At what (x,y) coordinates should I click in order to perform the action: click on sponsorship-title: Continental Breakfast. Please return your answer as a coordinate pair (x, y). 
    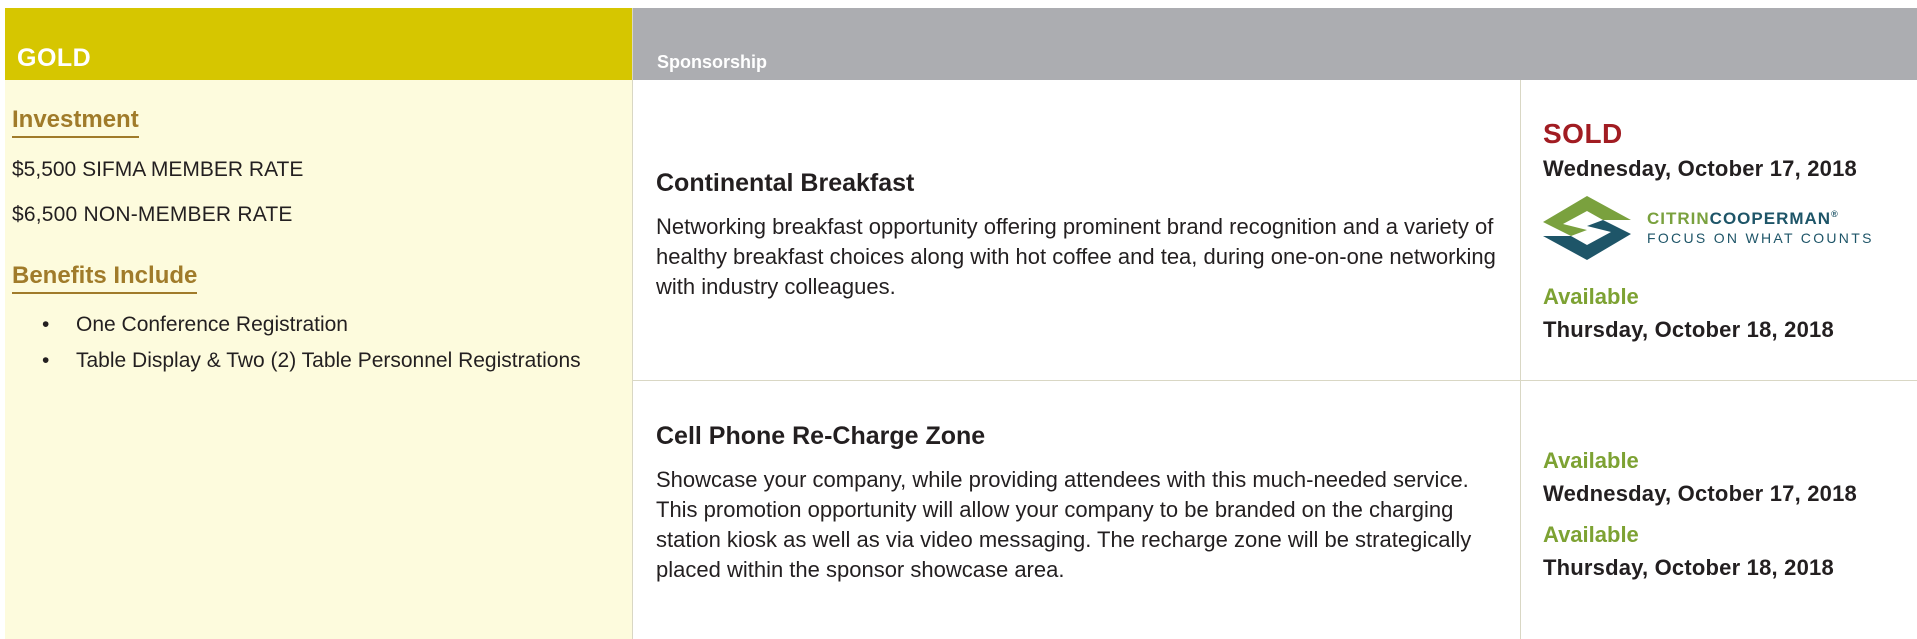
    Looking at the image, I should click on (785, 183).